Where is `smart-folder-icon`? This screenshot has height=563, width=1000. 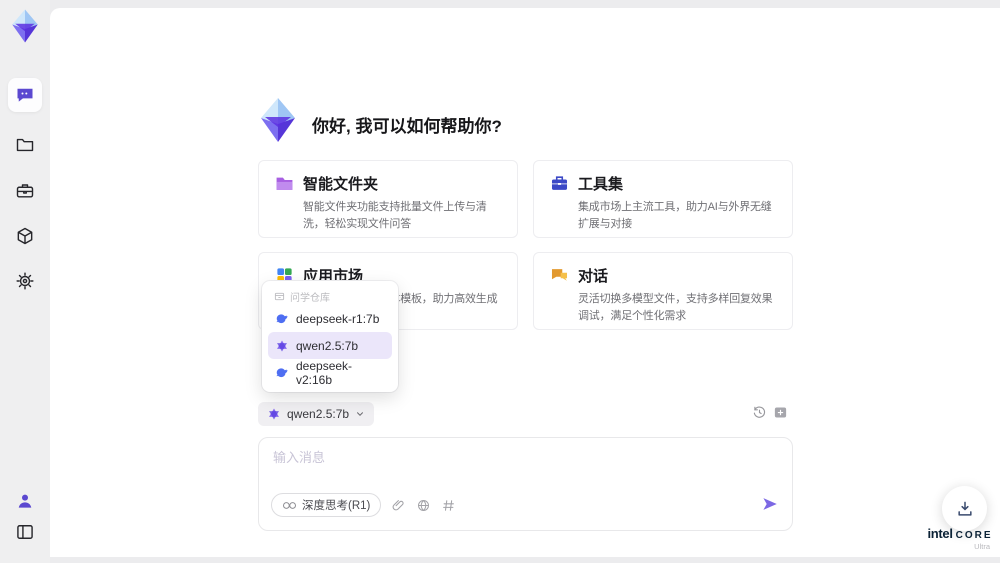 smart-folder-icon is located at coordinates (284, 183).